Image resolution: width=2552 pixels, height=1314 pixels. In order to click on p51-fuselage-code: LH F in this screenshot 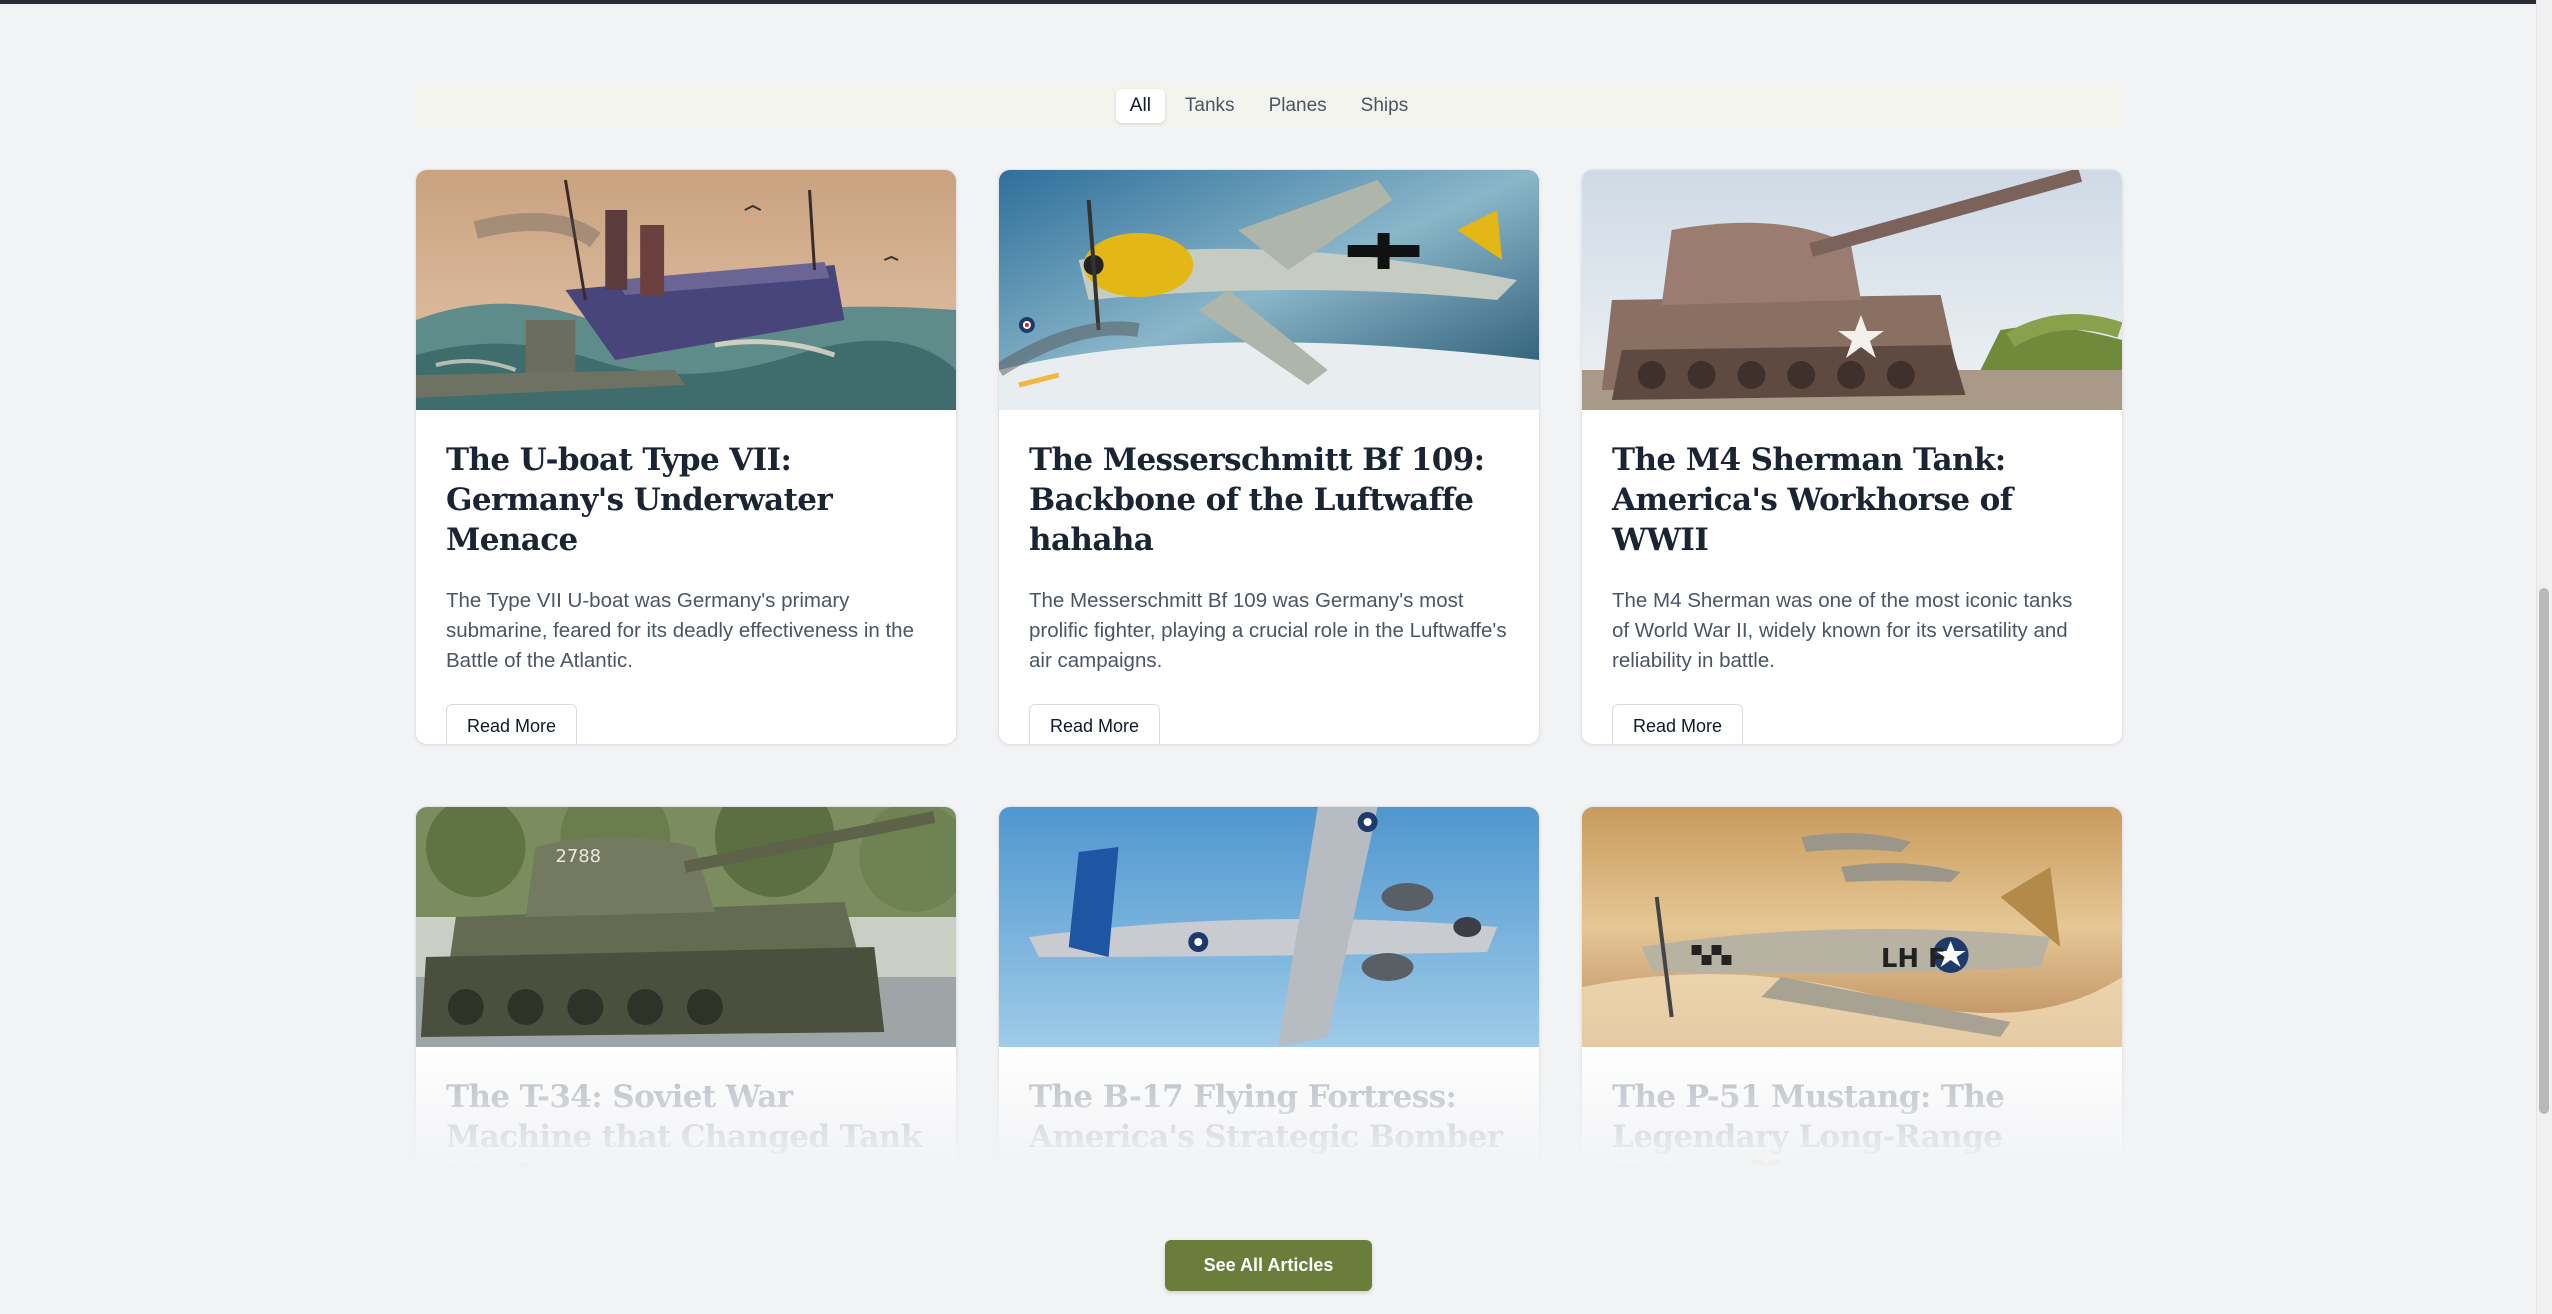, I will do `click(1913, 959)`.